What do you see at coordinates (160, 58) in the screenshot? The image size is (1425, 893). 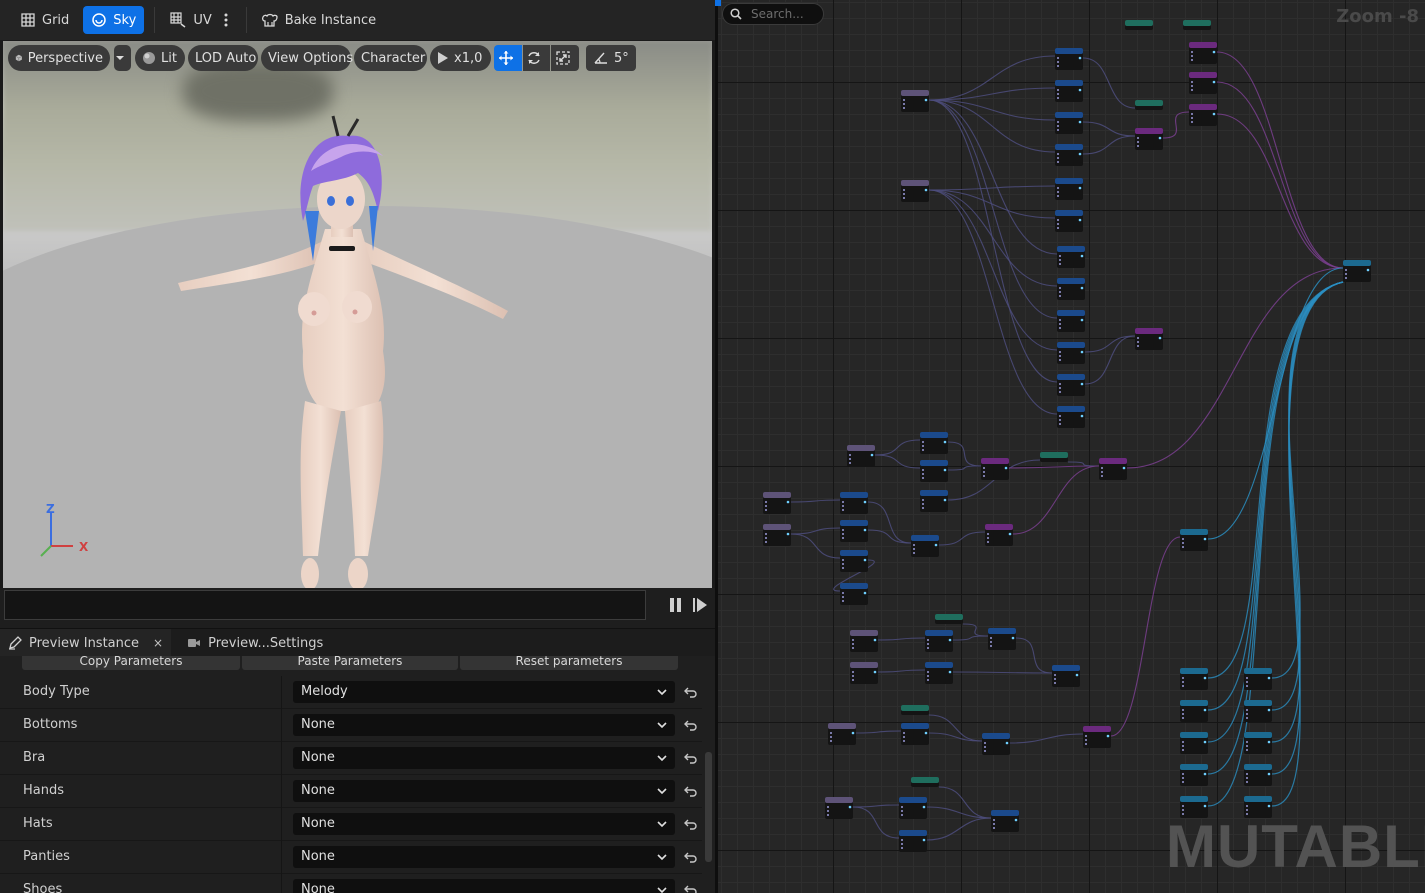 I see `lit-mode-button: Lit` at bounding box center [160, 58].